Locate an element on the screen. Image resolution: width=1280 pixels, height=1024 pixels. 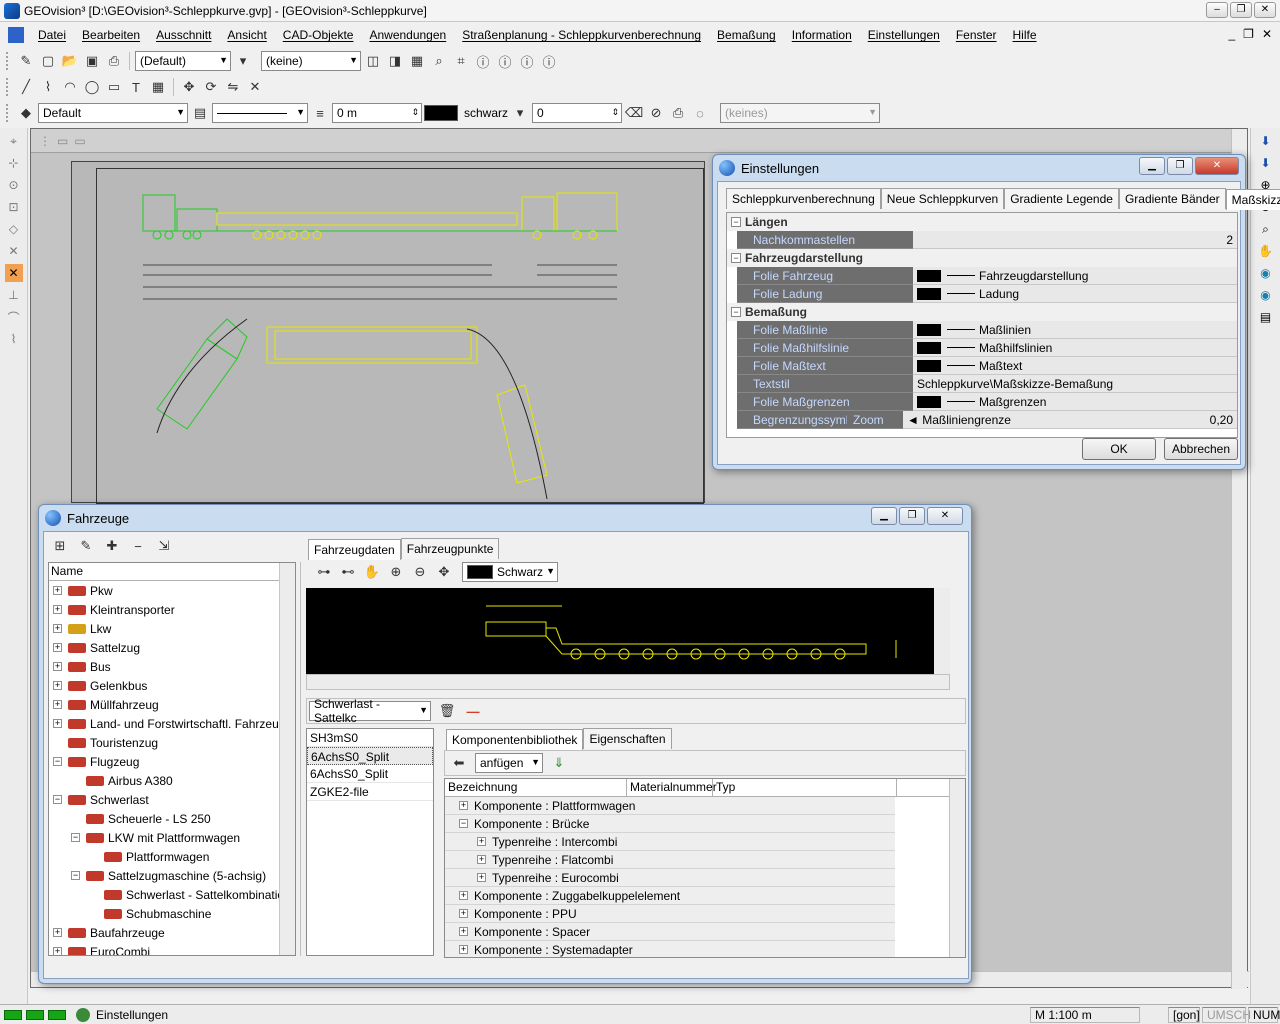
scale-indicator: M 1:100 m is located at coordinates (1085, 1015).